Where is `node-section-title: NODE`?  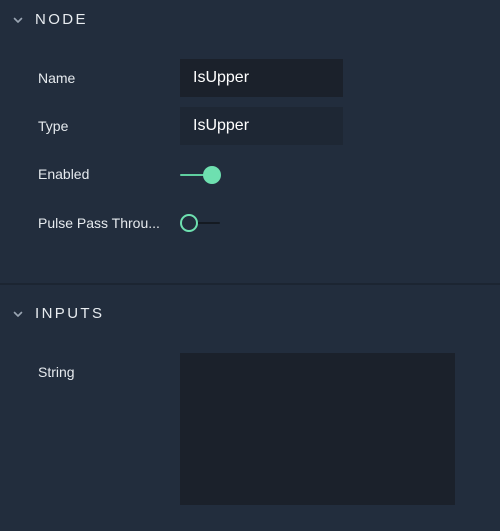 node-section-title: NODE is located at coordinates (61, 19).